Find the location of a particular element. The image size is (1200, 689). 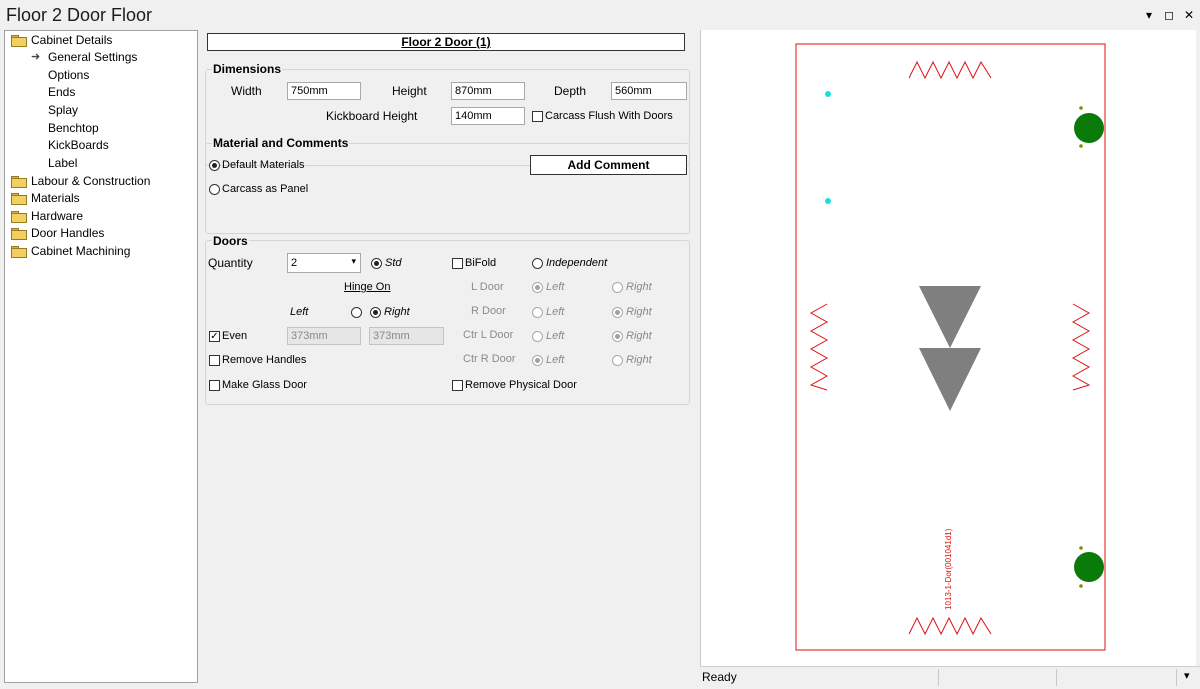

status-text: Ready is located at coordinates (719, 677).